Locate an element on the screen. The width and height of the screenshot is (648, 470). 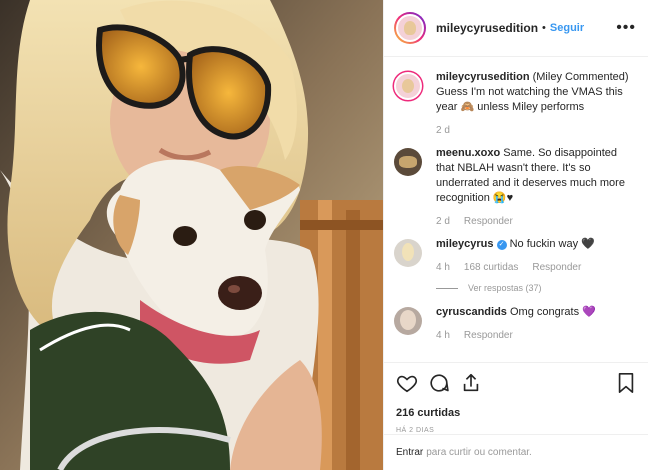
comment-icon is located at coordinates (439, 383).